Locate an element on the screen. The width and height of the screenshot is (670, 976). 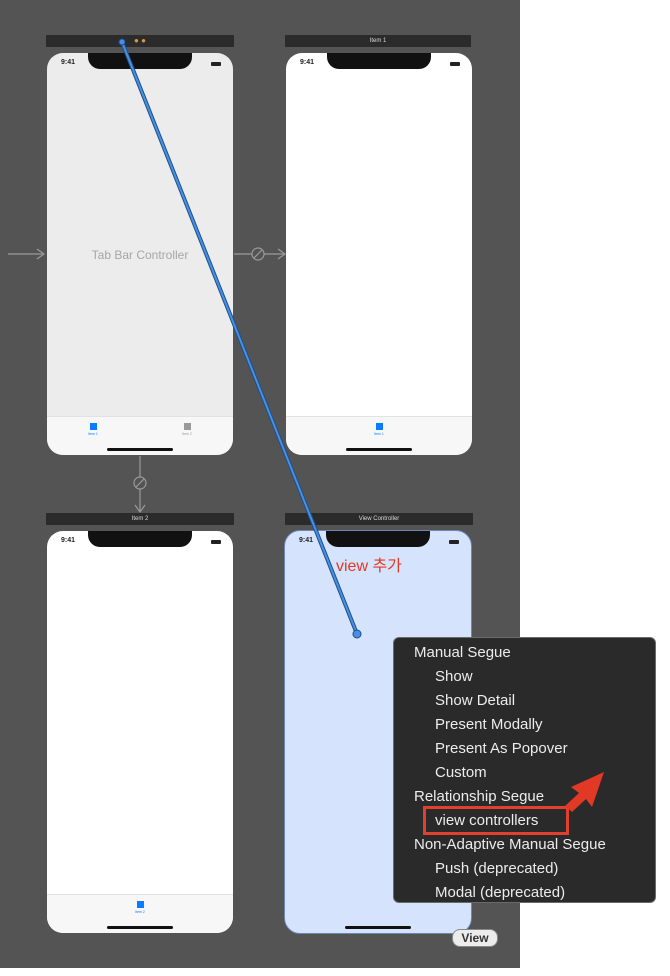
annotation-arrow is located at coordinates (584, 792).